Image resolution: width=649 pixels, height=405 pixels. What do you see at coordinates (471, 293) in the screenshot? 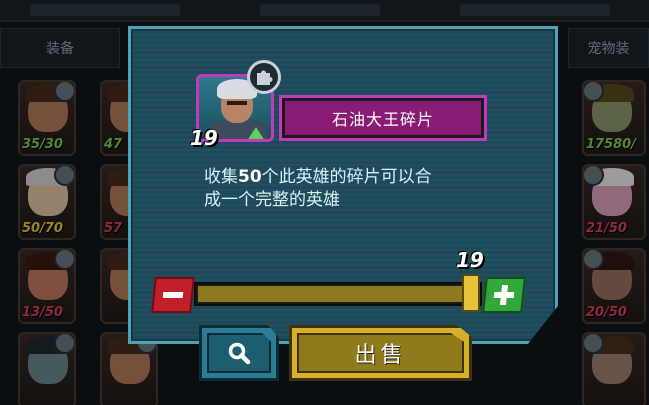
I see `quantity-slider-thumb` at bounding box center [471, 293].